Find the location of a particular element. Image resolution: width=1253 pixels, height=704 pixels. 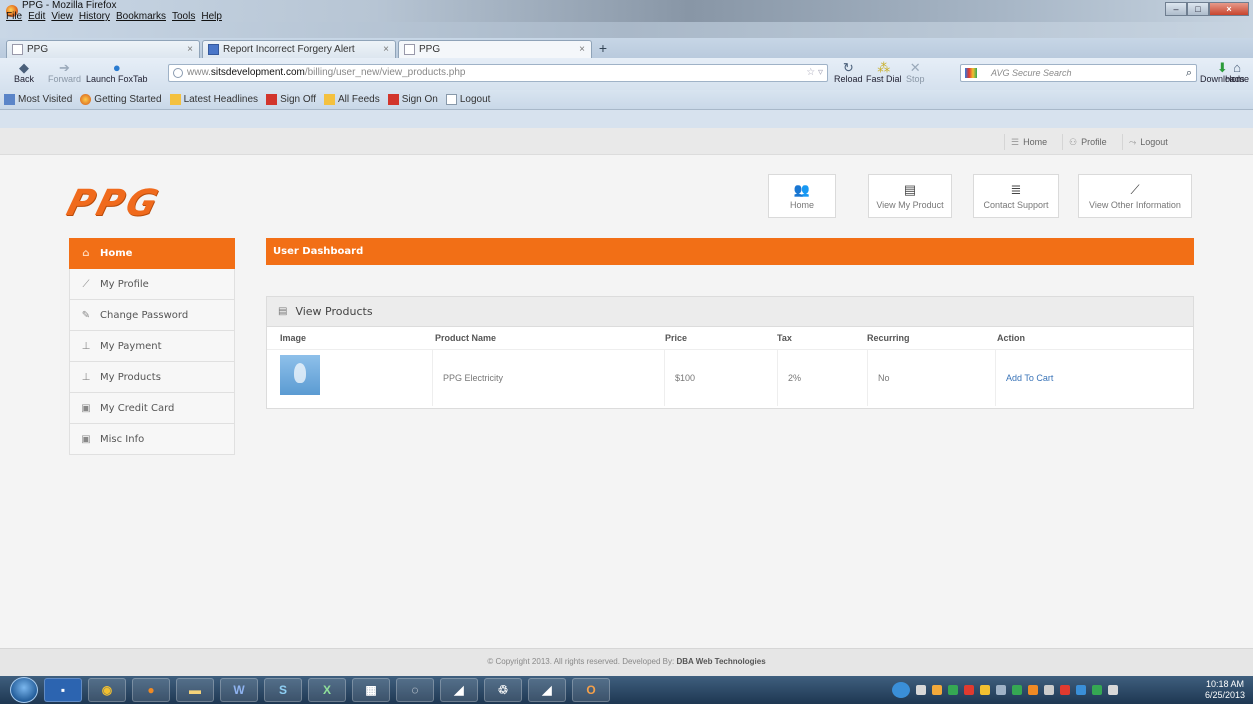

top-link-home: ☰ Home is located at coordinates (1028, 142).